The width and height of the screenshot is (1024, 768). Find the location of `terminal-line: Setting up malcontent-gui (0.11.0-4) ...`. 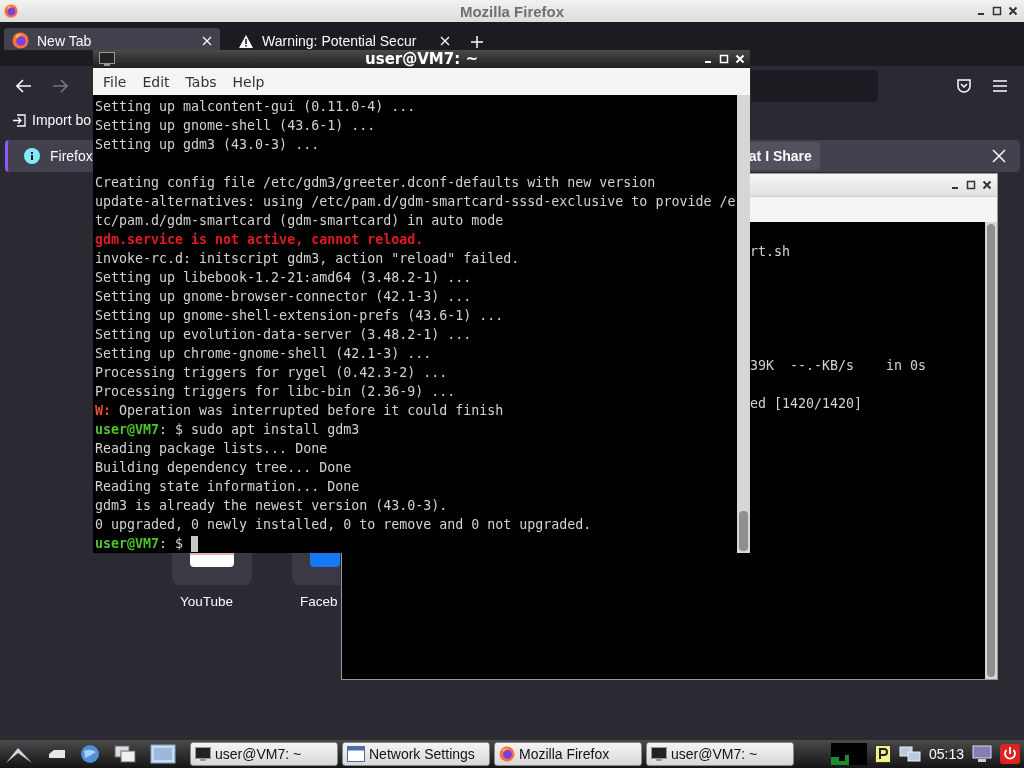

terminal-line: Setting up malcontent-gui (0.11.0-4) ... is located at coordinates (255, 107).